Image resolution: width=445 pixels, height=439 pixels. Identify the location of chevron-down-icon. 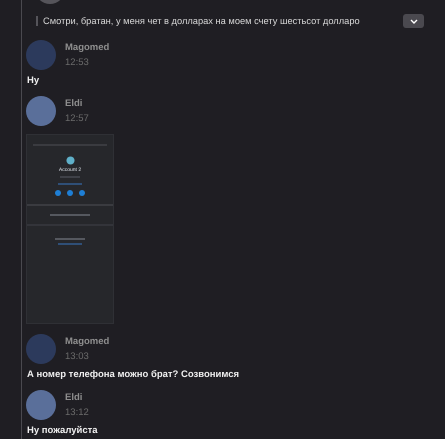
(414, 21).